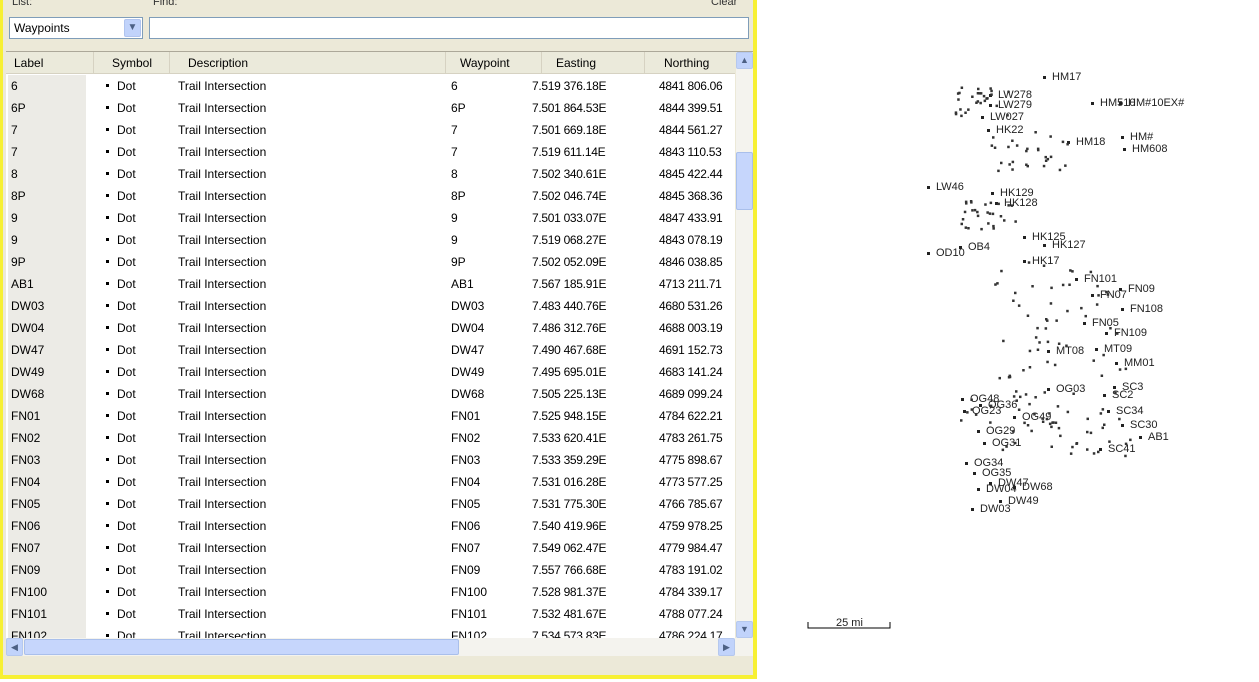 Image resolution: width=1259 pixels, height=682 pixels. What do you see at coordinates (1036, 417) in the screenshot?
I see `waypoint-label: OG49` at bounding box center [1036, 417].